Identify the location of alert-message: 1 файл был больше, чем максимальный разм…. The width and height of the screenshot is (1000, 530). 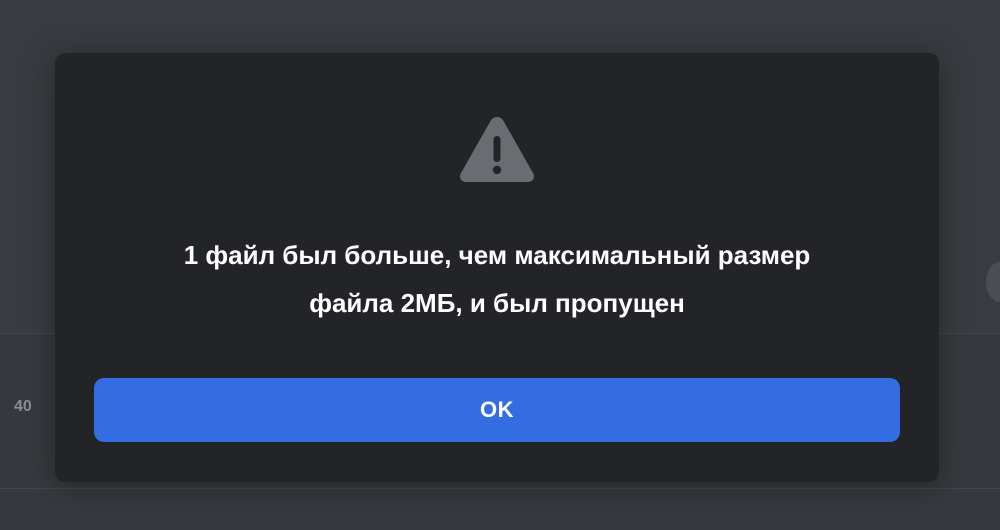
(497, 279).